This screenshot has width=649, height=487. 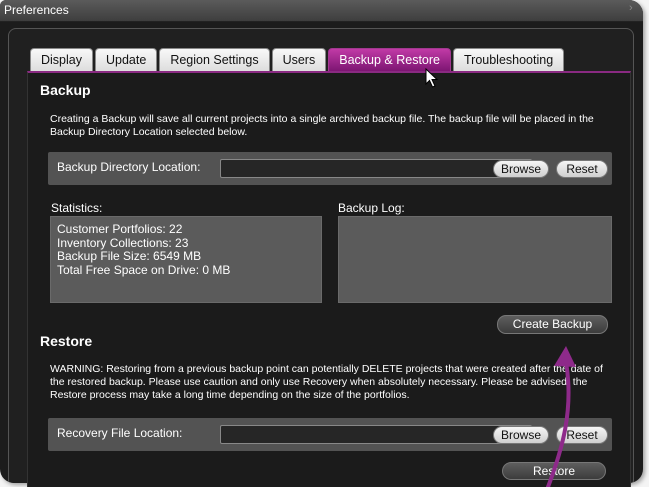 What do you see at coordinates (123, 242) in the screenshot?
I see `stat-inventory-collections: Inventory Collections: 23` at bounding box center [123, 242].